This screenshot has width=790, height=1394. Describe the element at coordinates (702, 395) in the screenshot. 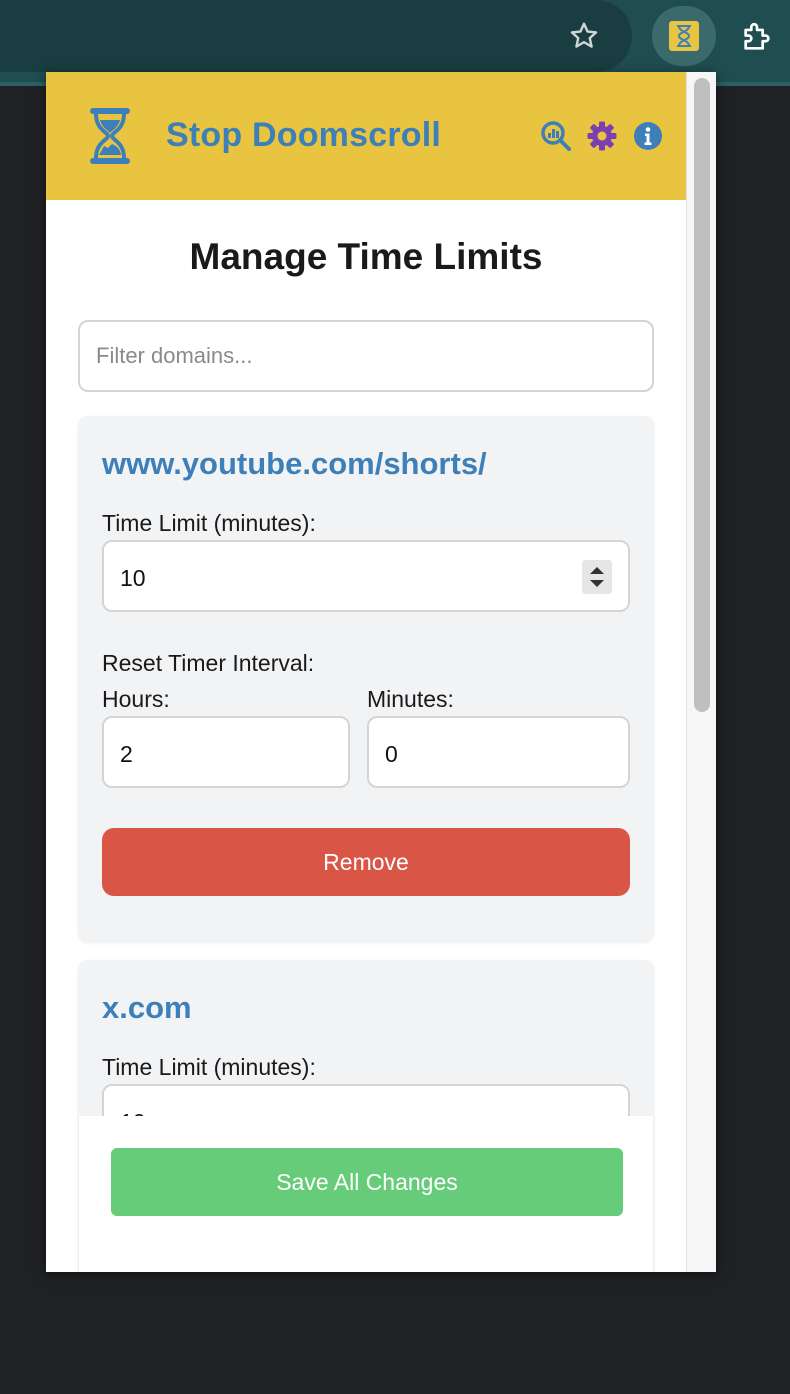

I see `scrollbar-thumb` at that location.